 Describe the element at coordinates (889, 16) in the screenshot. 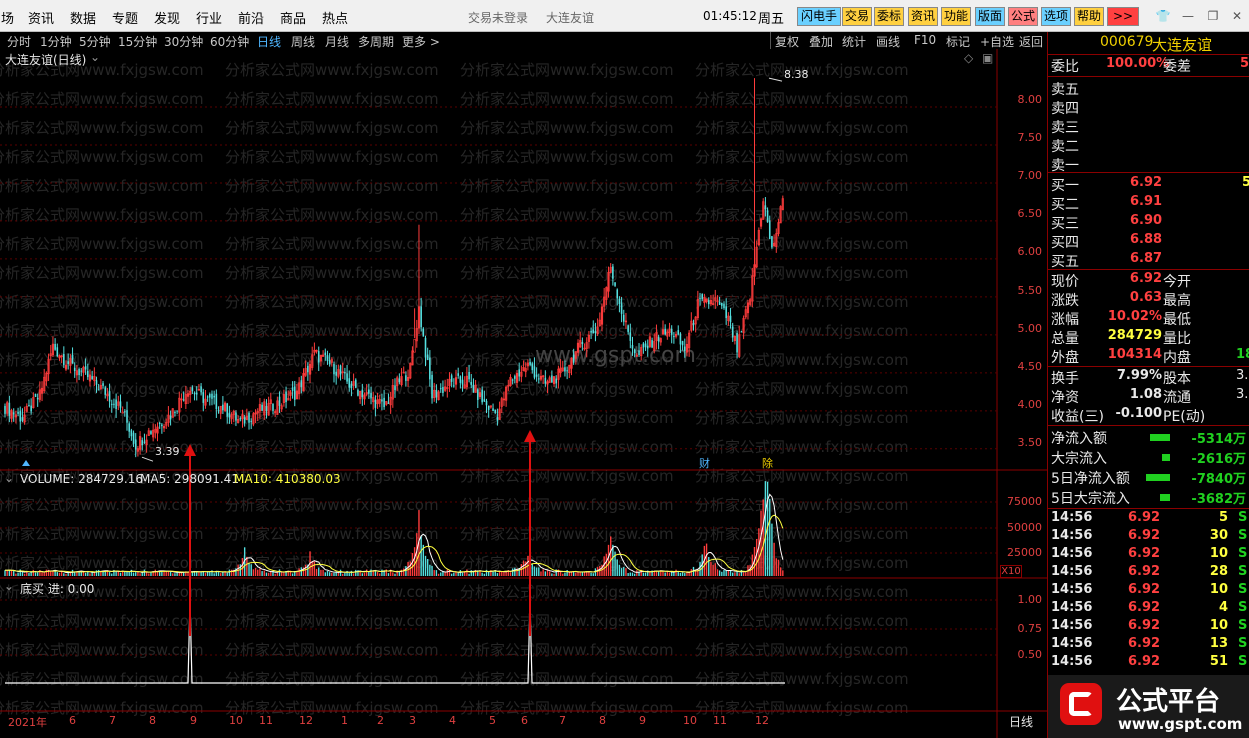

I see `order-mark-button: 委标` at that location.